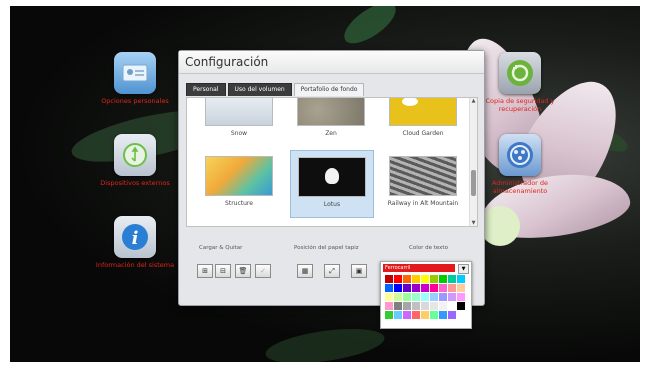  Describe the element at coordinates (206, 89) in the screenshot. I see `tab-personal: Personal` at that location.